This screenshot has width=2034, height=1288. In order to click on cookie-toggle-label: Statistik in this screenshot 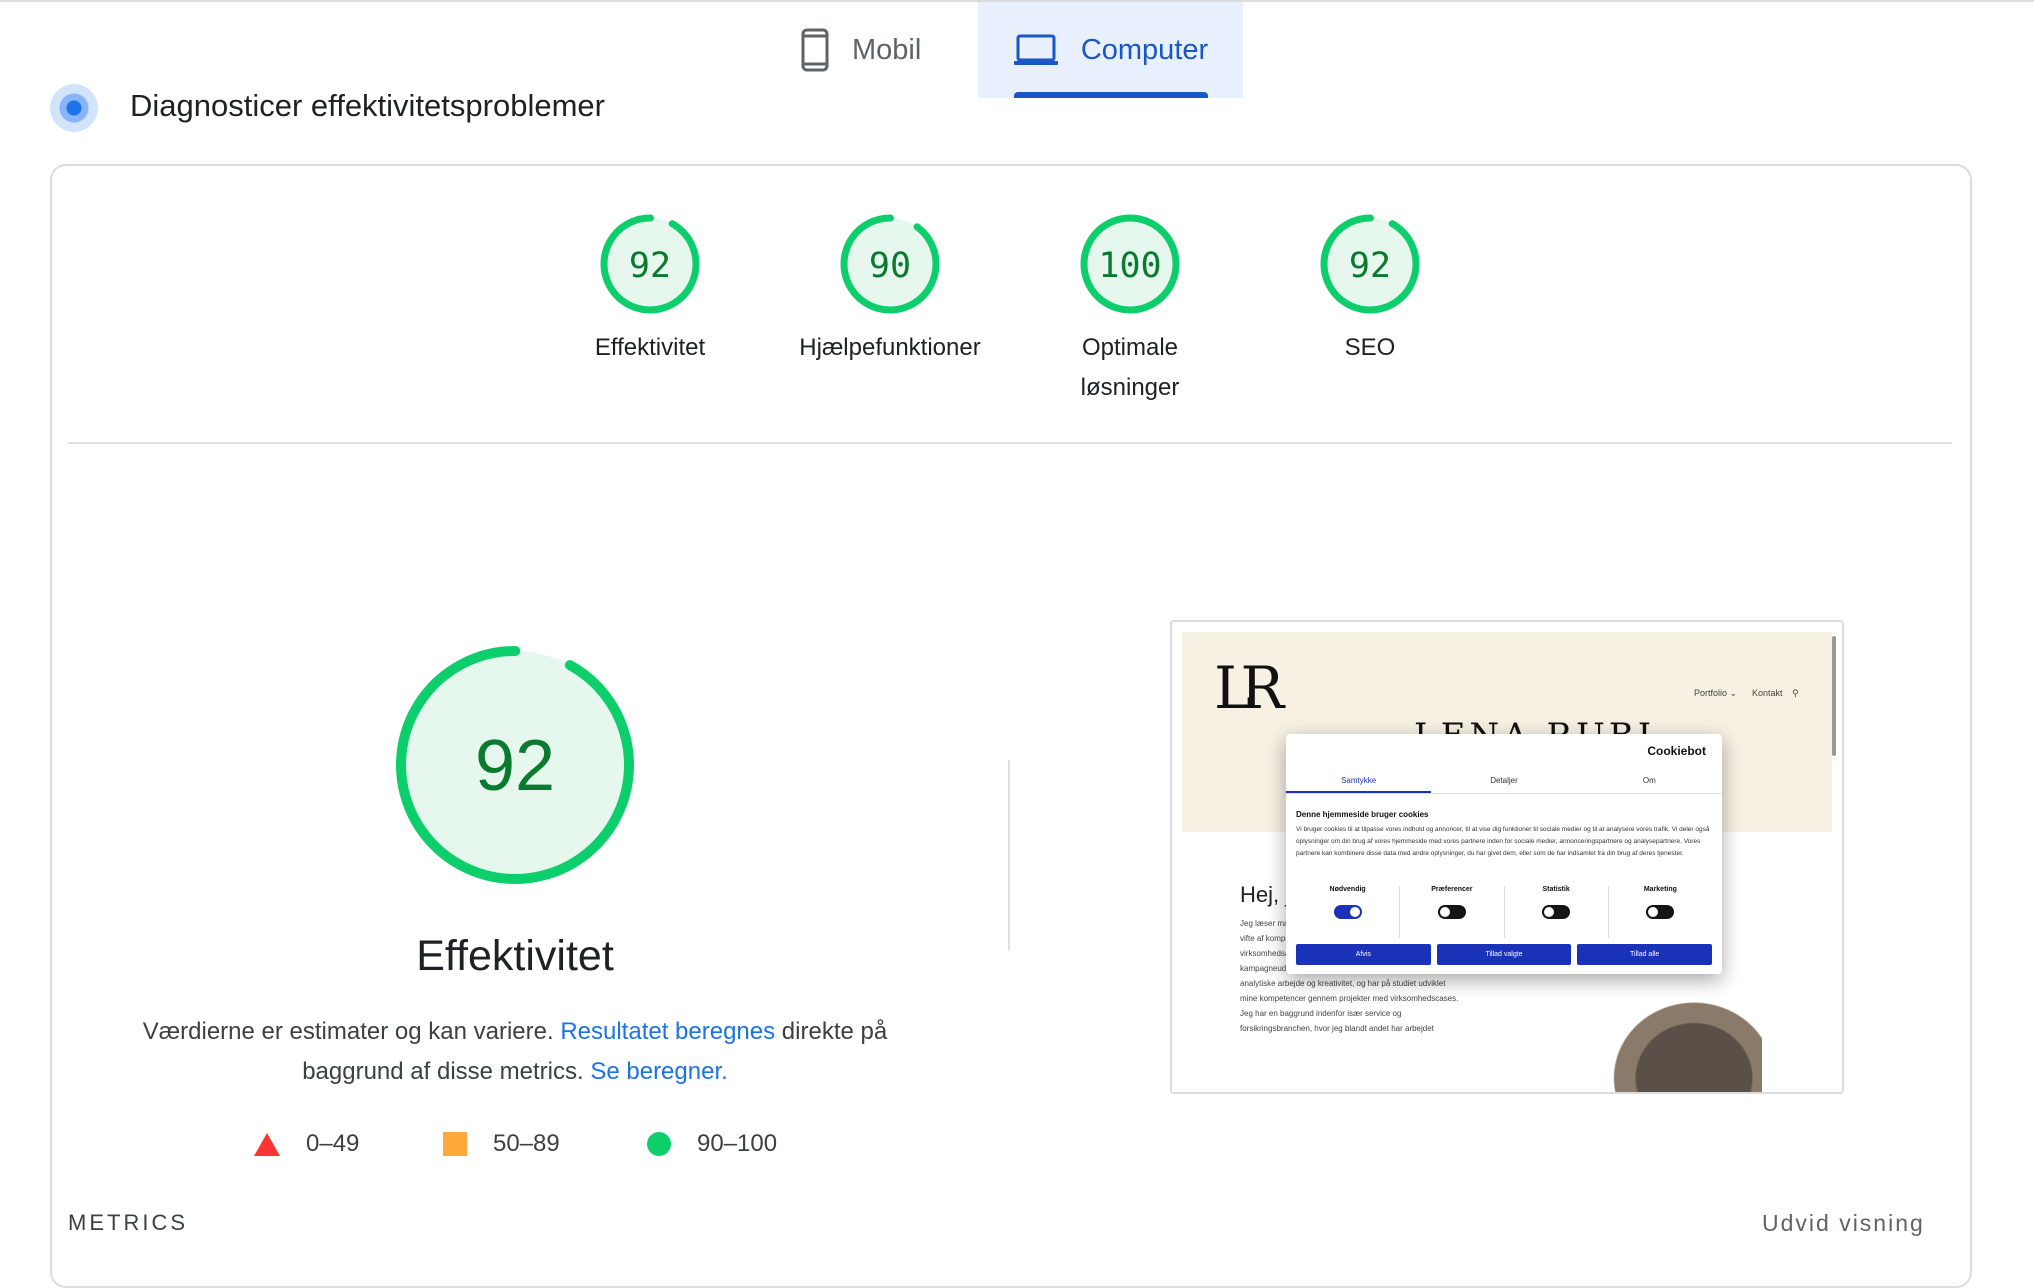, I will do `click(1556, 889)`.